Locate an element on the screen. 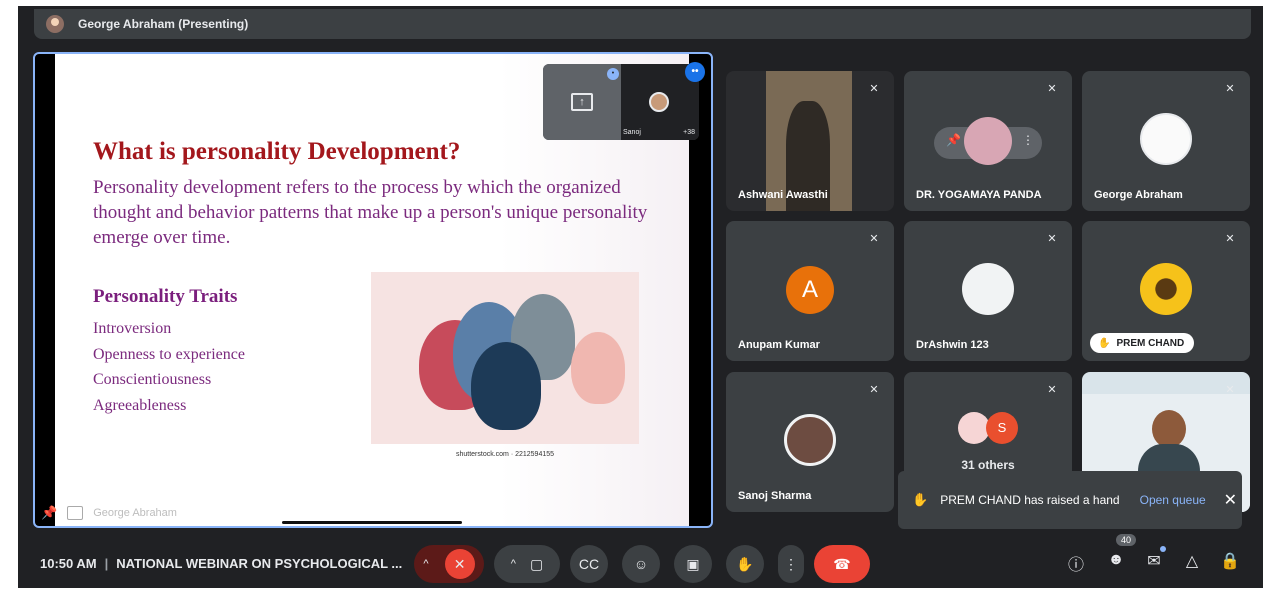  avatar: A is located at coordinates (810, 290).